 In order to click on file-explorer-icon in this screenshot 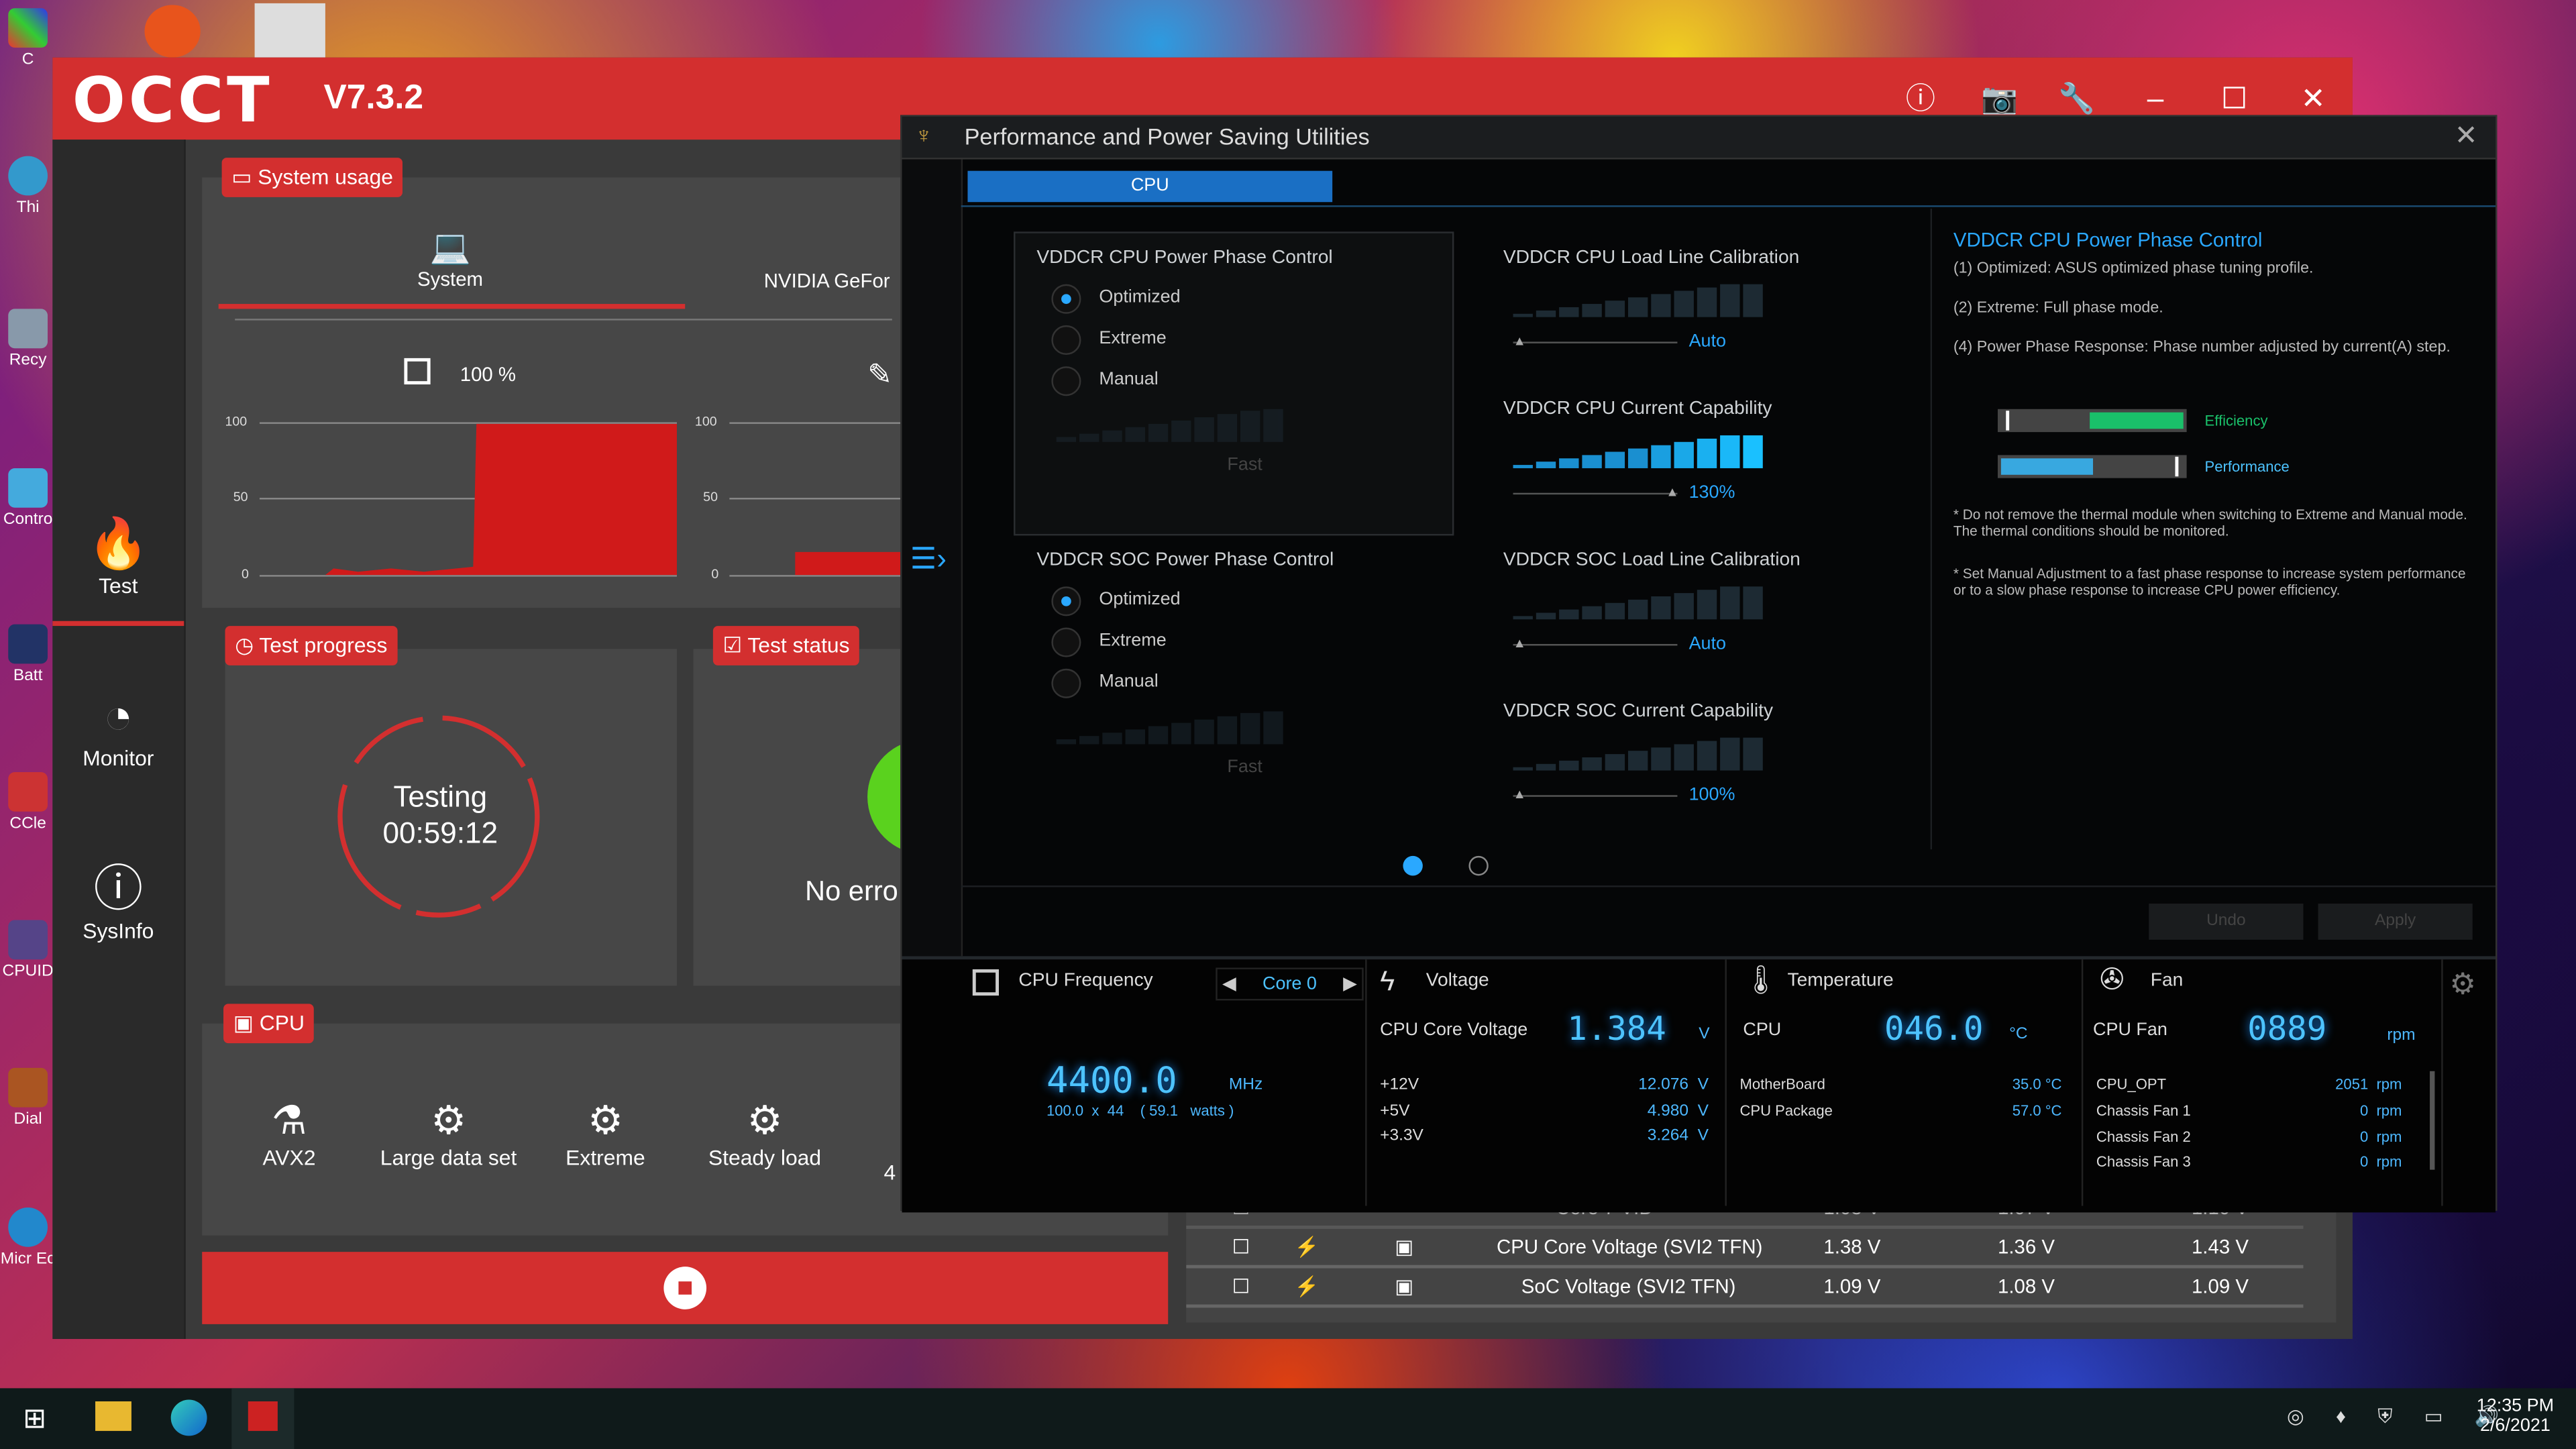, I will do `click(113, 1416)`.